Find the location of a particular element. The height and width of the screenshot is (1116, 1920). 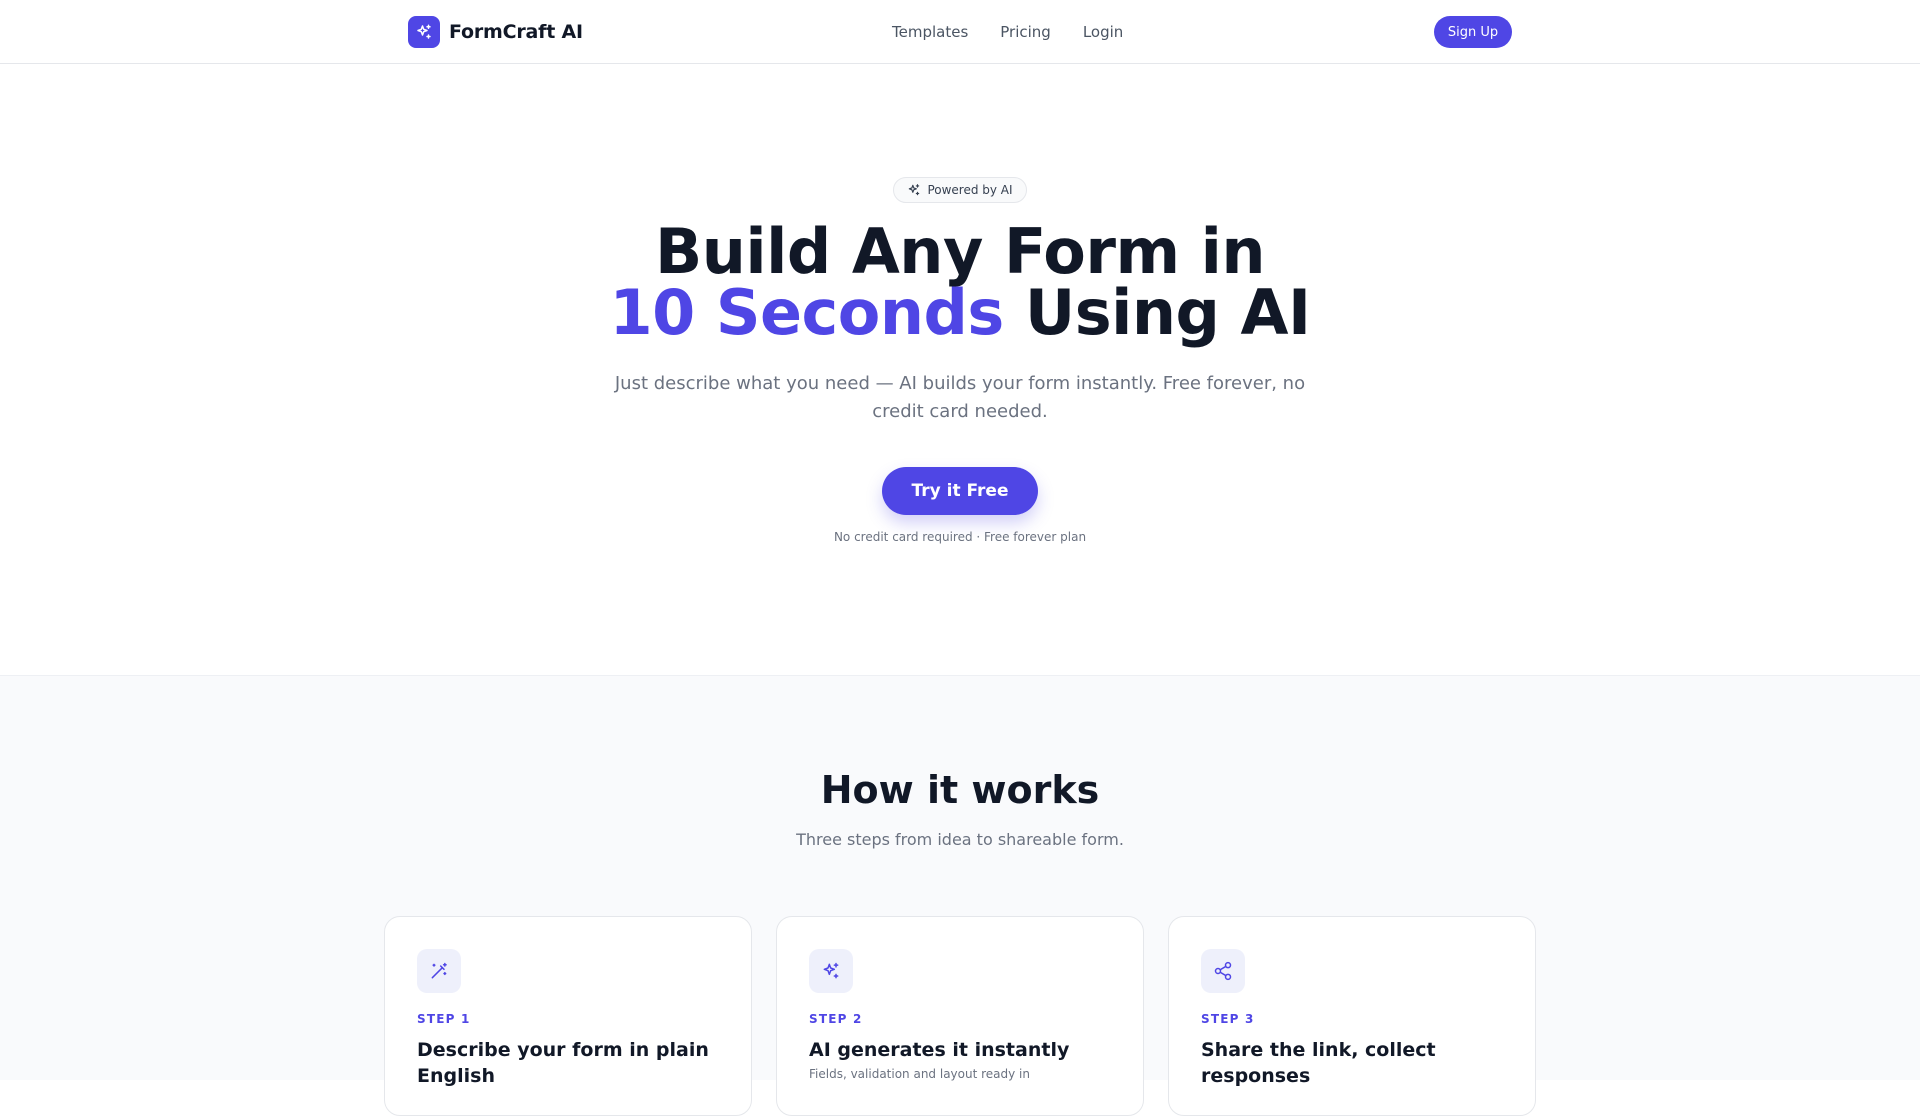

headline-accent: 10 Seconds is located at coordinates (806, 312).